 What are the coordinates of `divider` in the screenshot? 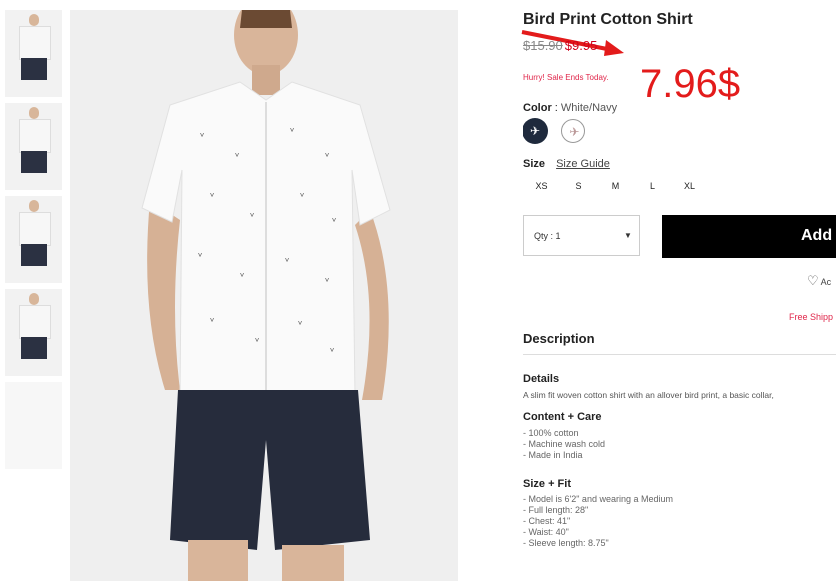 It's located at (679, 354).